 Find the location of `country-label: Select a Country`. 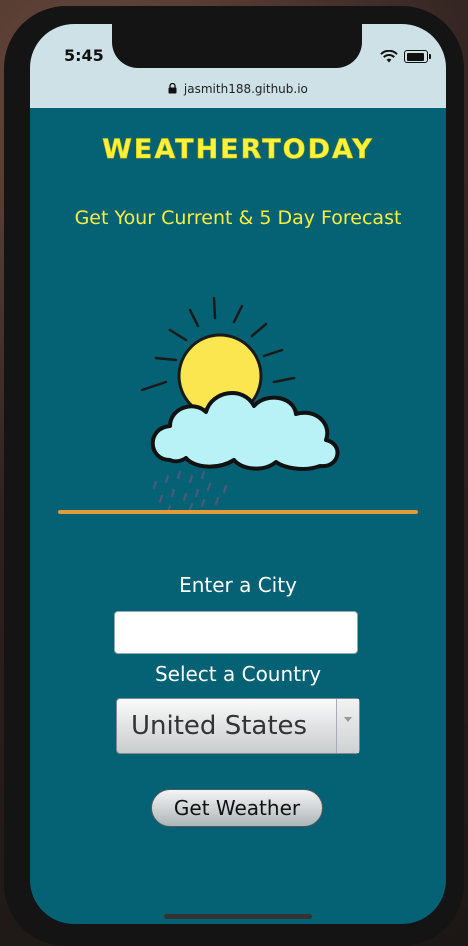

country-label: Select a Country is located at coordinates (238, 674).